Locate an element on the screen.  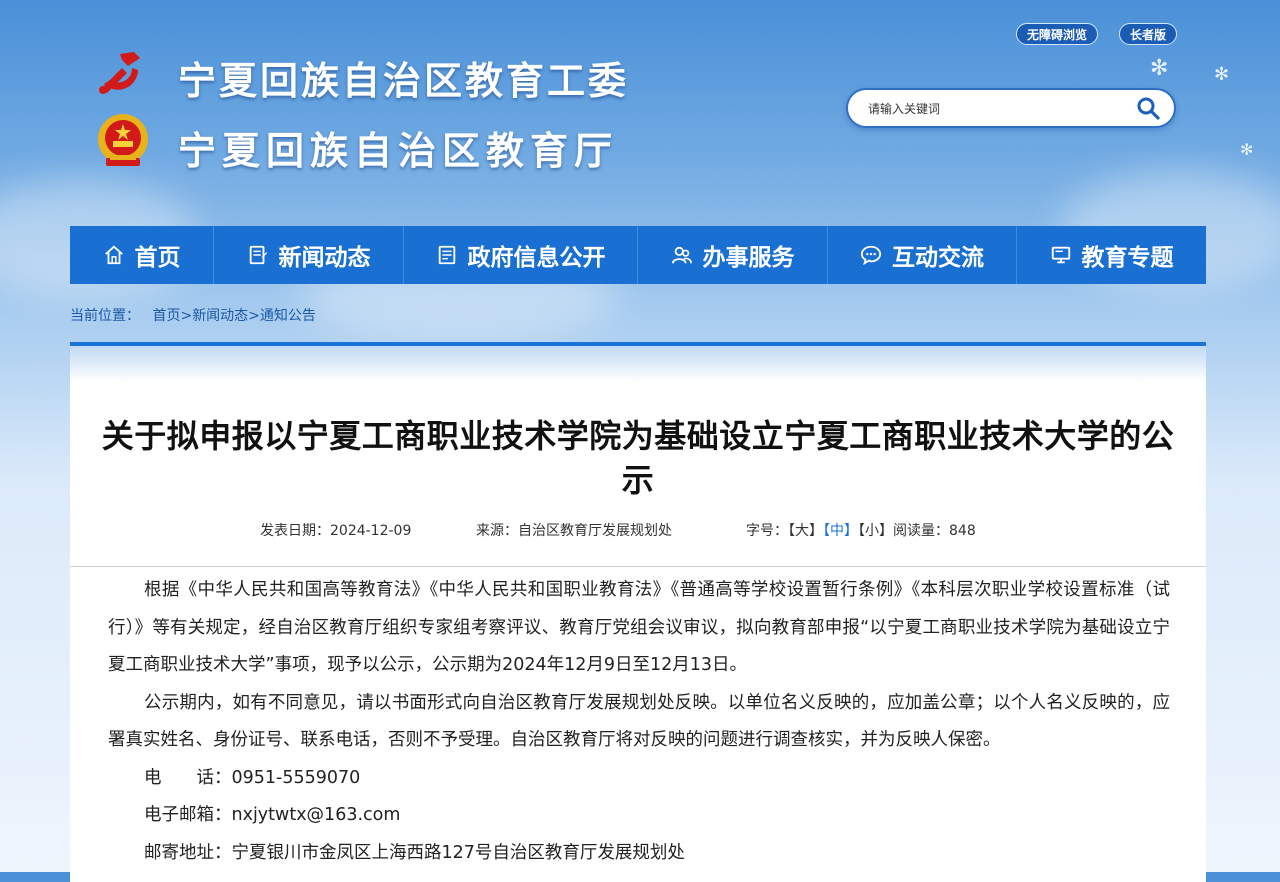
font-small-button: 【小】 is located at coordinates (875, 531).